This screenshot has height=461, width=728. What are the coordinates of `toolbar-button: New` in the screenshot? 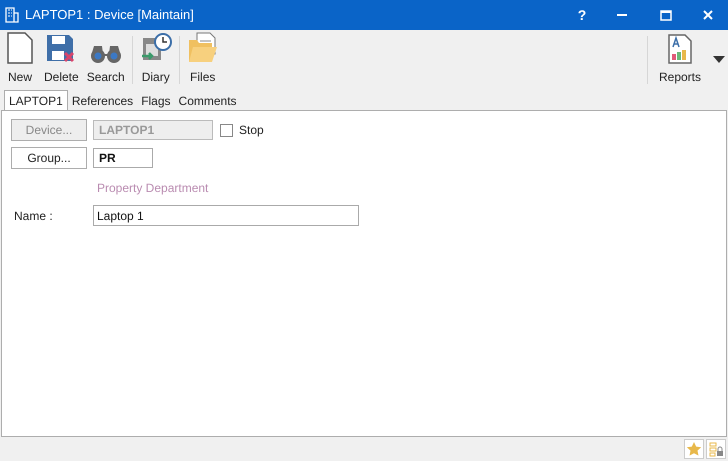 It's located at (20, 60).